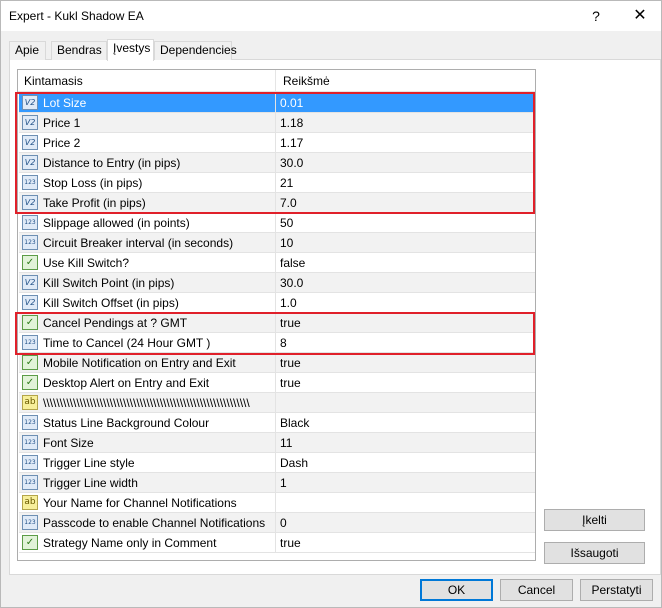 This screenshot has height=608, width=662. I want to click on column-divider, so click(275, 81).